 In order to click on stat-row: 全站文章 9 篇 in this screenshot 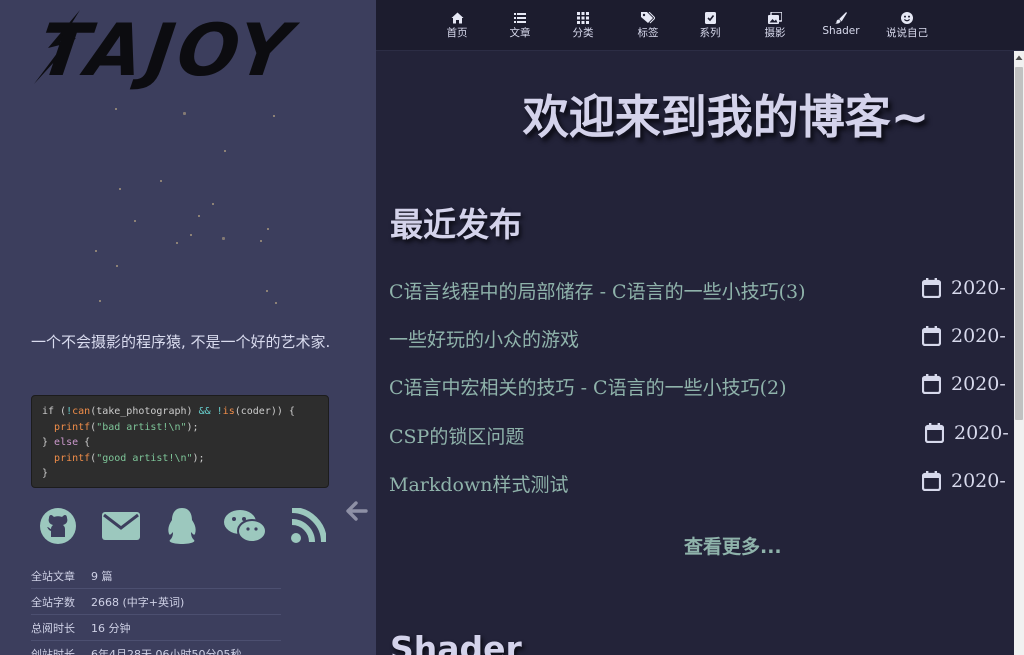, I will do `click(156, 576)`.